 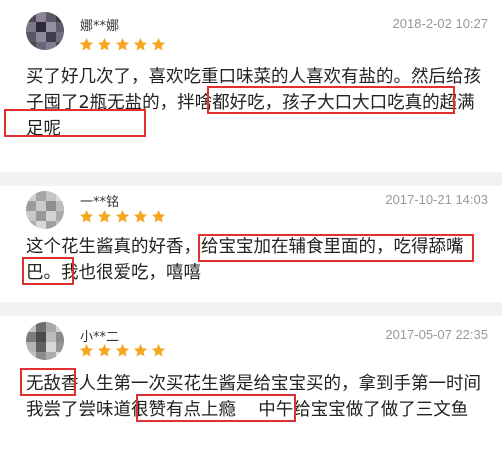 I want to click on review-date: 2017-10-21 14:03, so click(x=436, y=199).